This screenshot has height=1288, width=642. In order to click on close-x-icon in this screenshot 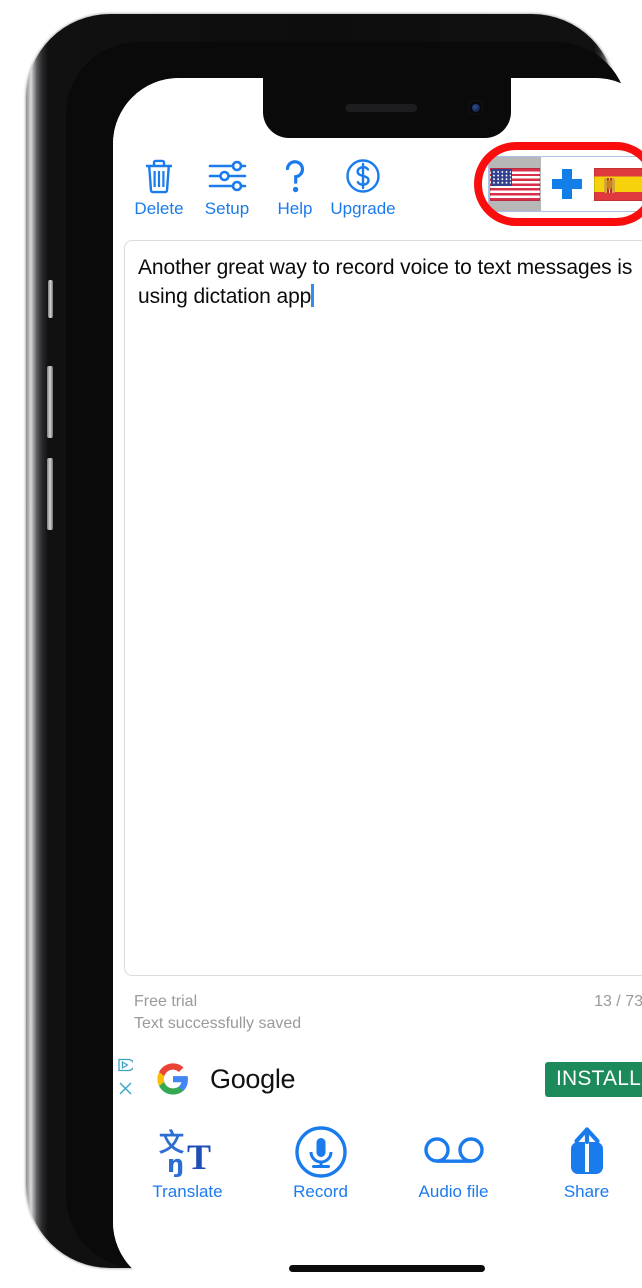, I will do `click(125, 1091)`.